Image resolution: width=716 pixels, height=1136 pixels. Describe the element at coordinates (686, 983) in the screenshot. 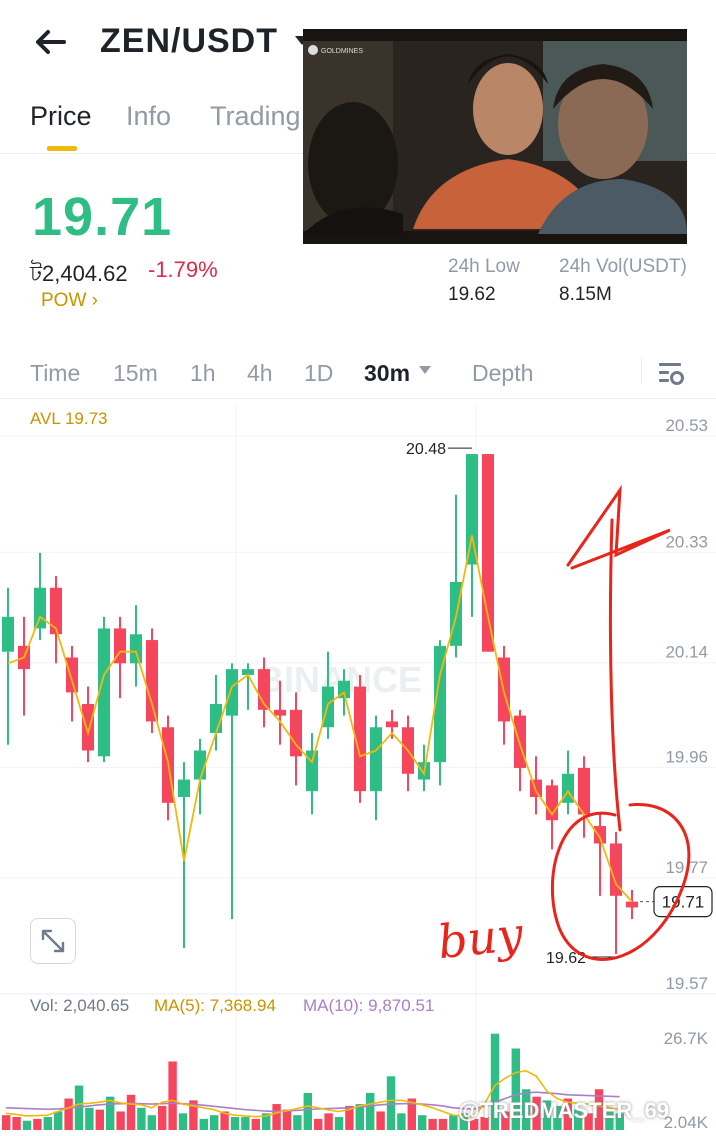

I see `price-axis-tick: 19.57` at that location.